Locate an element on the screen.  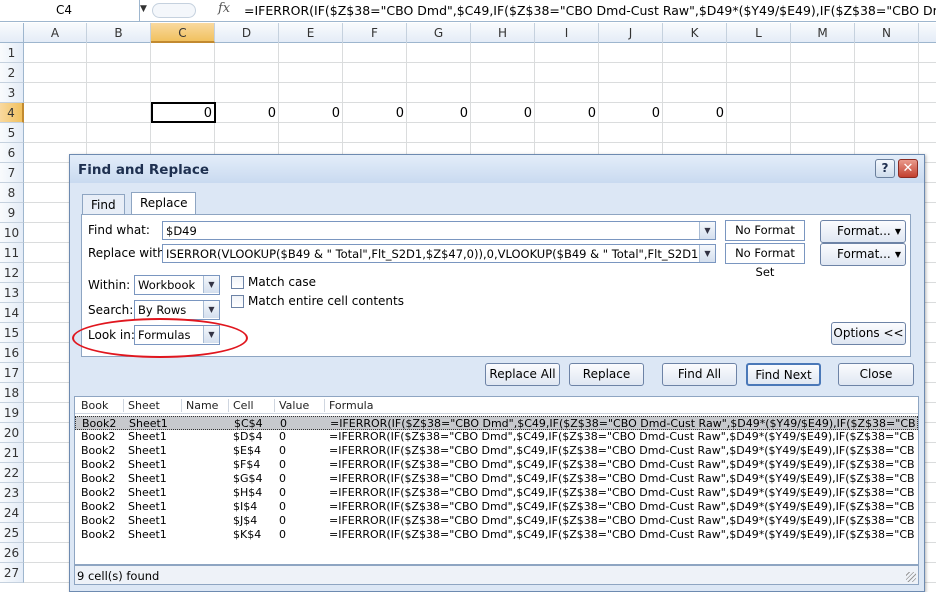
column-header-g: G is located at coordinates (439, 33).